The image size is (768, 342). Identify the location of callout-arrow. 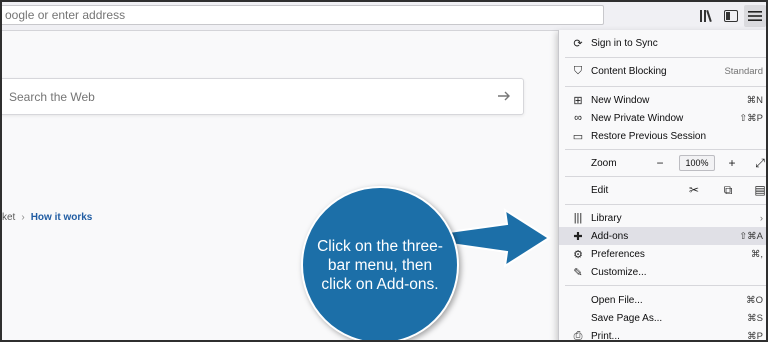
(499, 238).